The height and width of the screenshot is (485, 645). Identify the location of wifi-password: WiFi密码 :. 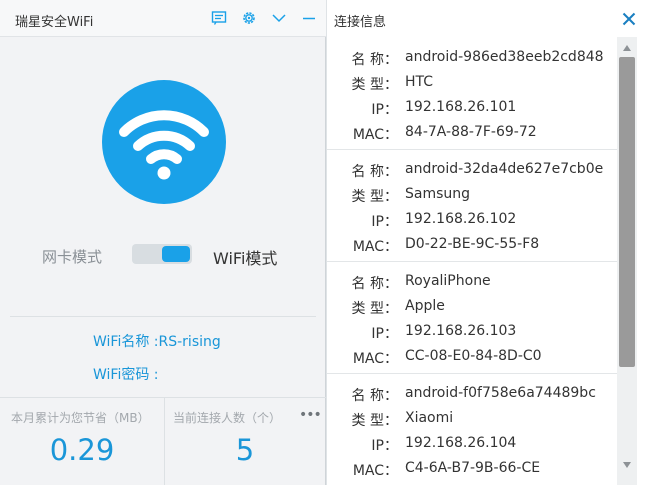
(126, 374).